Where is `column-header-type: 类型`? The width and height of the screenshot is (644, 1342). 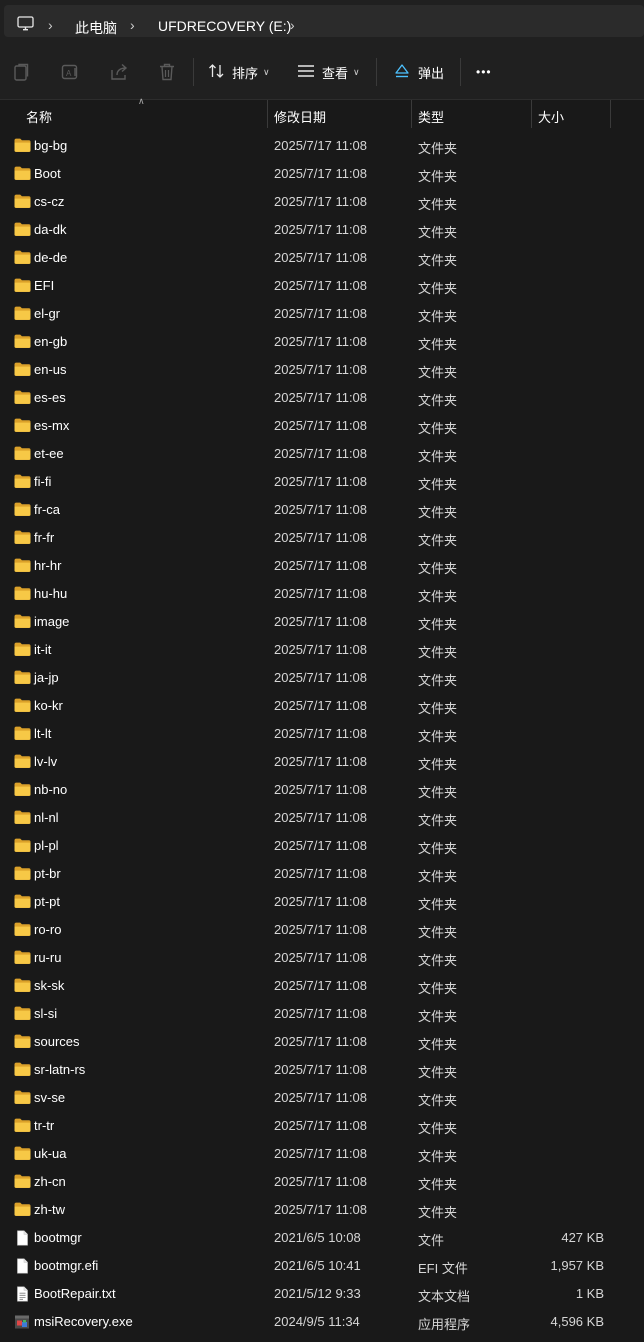 column-header-type: 类型 is located at coordinates (431, 116).